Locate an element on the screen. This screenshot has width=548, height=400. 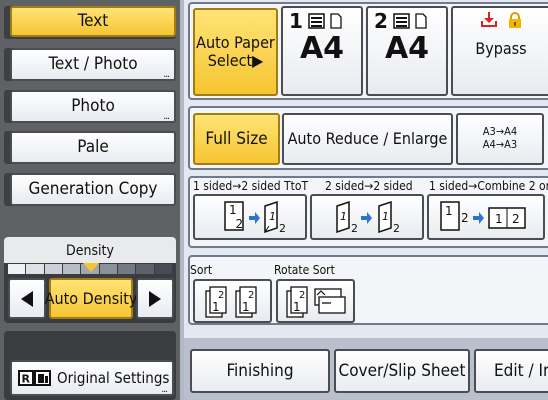
two-to-two-sided-icon: 1 2 1 2 is located at coordinates (367, 217).